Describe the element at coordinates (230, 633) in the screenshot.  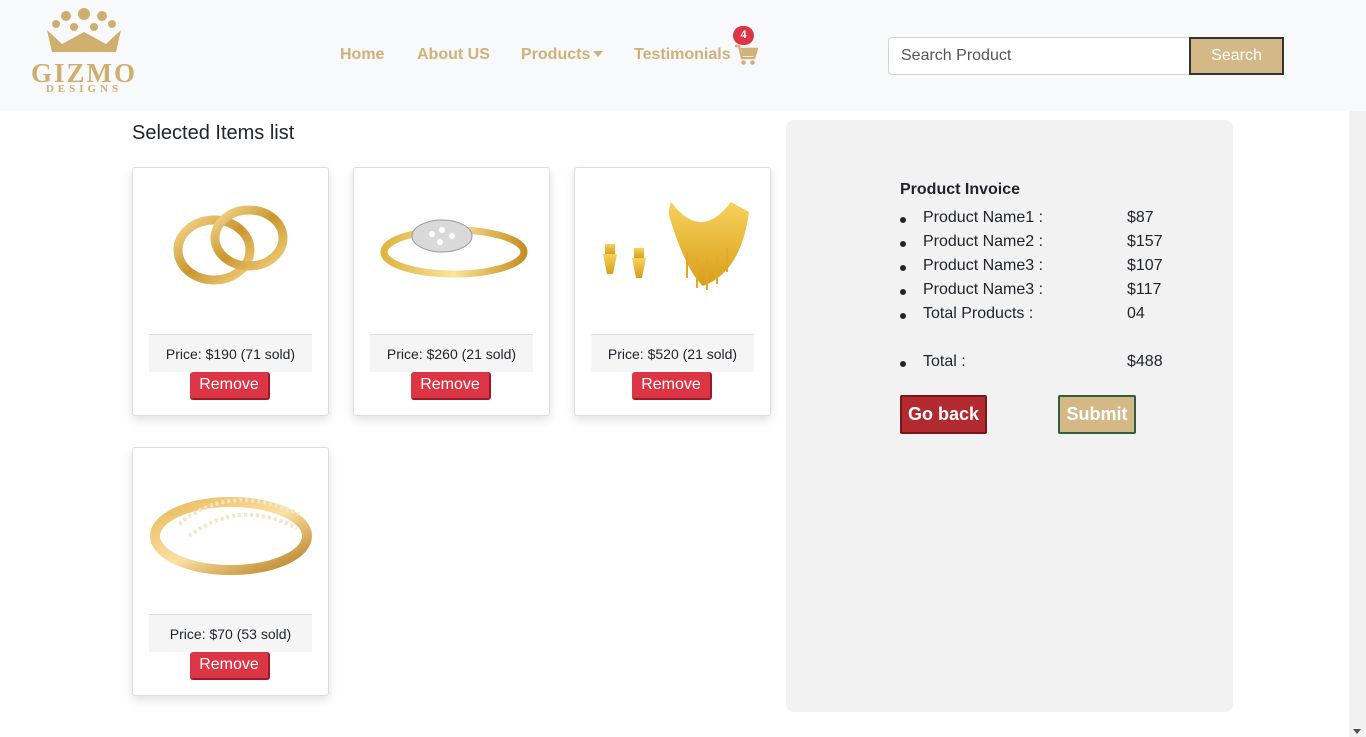
I see `item-price: Price: $70 (53 sold)` at that location.